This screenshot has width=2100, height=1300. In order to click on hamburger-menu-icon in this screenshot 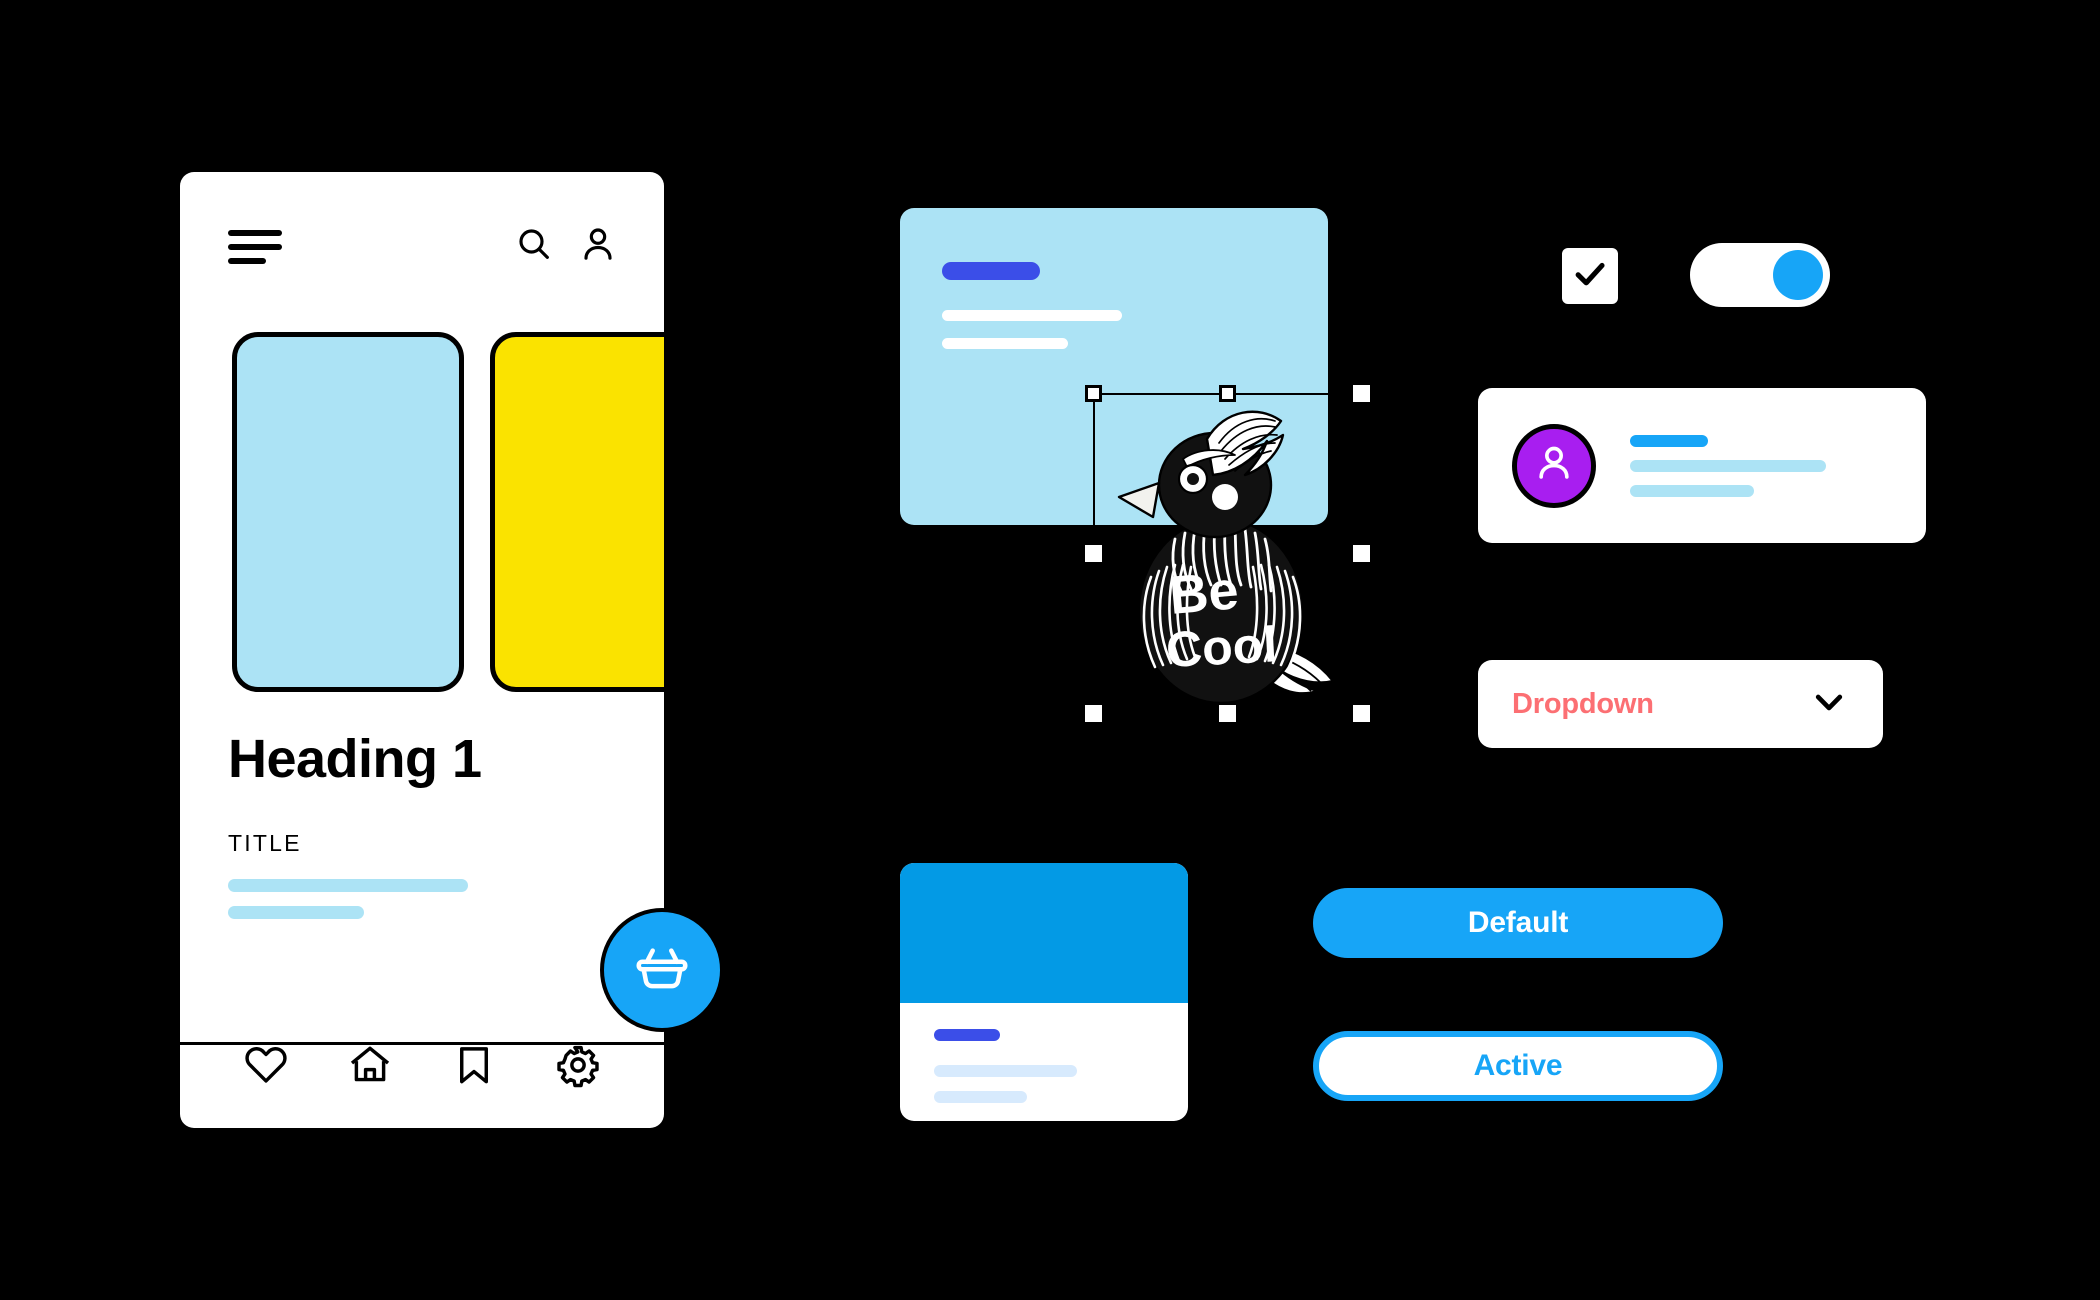, I will do `click(255, 247)`.